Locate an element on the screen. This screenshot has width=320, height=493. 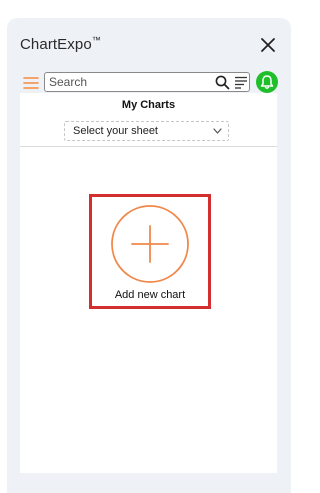
search-icon is located at coordinates (222, 82).